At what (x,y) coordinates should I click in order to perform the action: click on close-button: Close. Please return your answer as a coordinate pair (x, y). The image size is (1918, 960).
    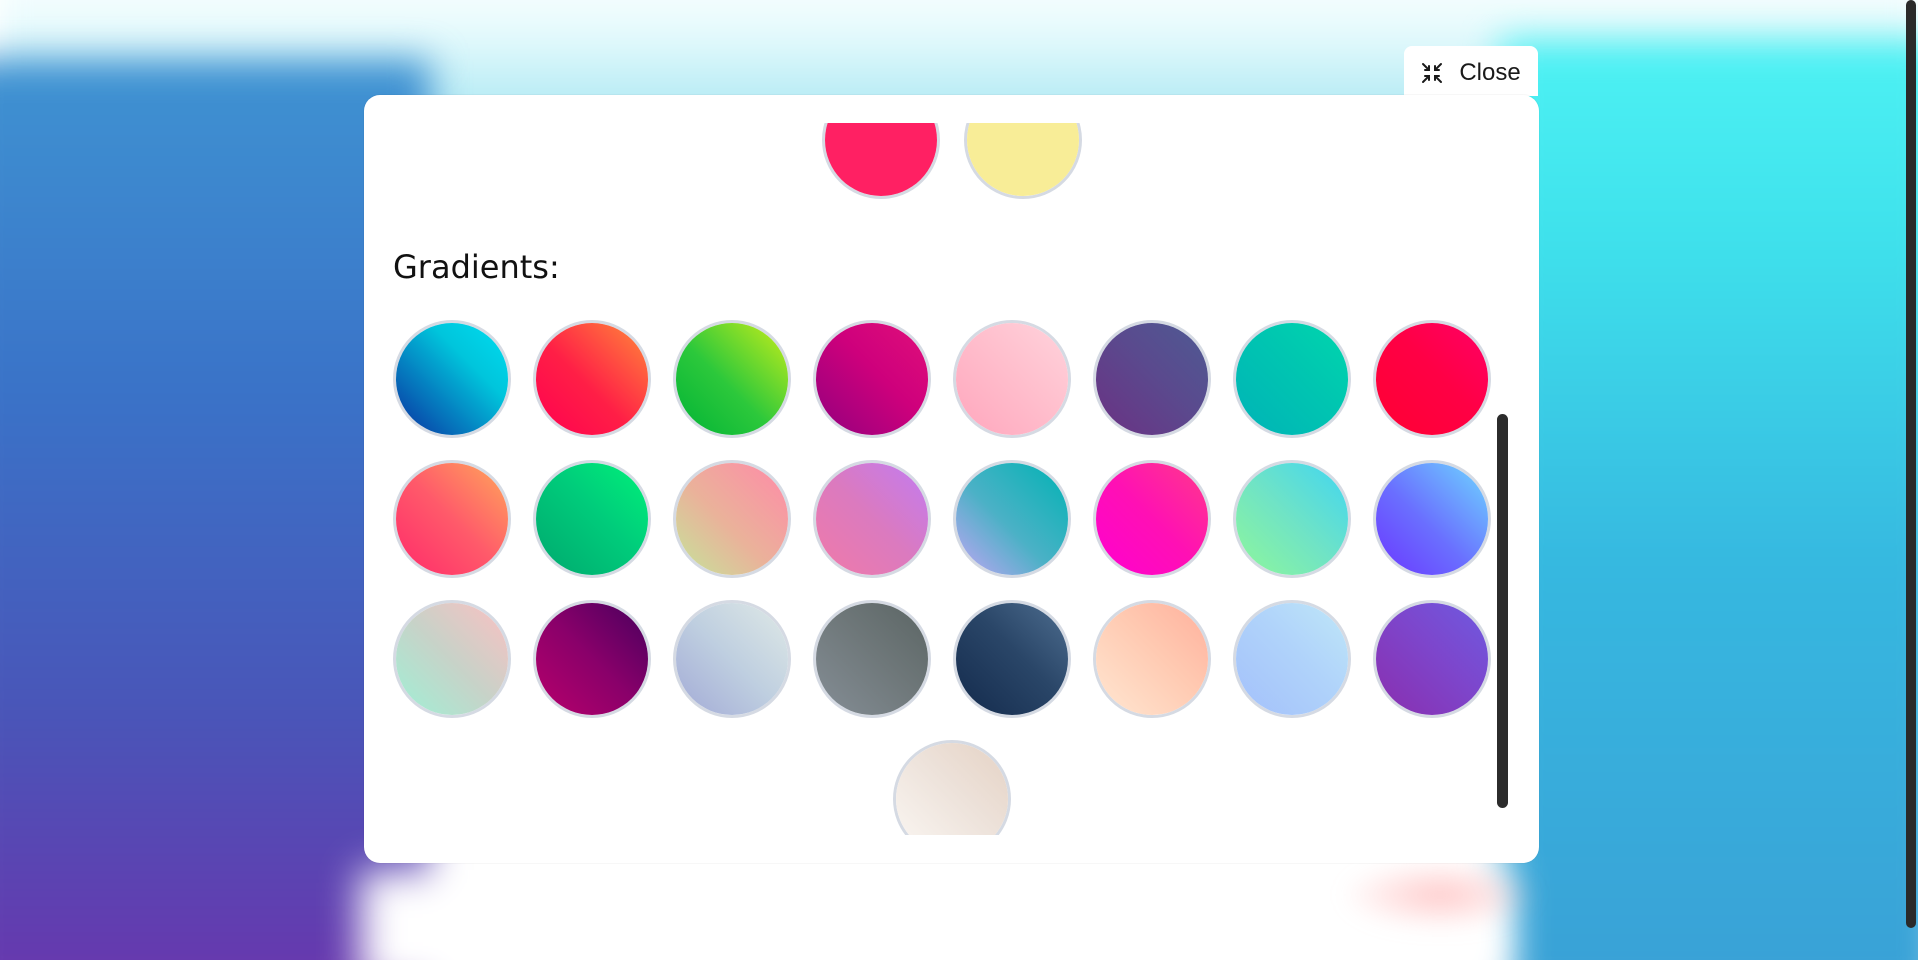
    Looking at the image, I should click on (1471, 71).